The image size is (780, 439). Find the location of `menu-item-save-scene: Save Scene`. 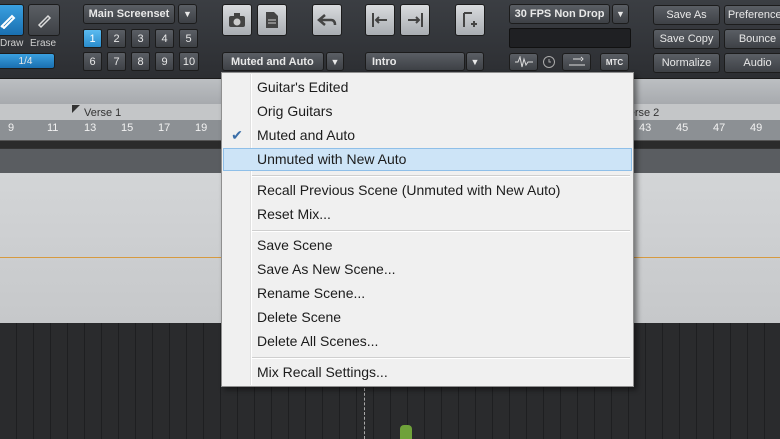

menu-item-save-scene: Save Scene is located at coordinates (427, 245).